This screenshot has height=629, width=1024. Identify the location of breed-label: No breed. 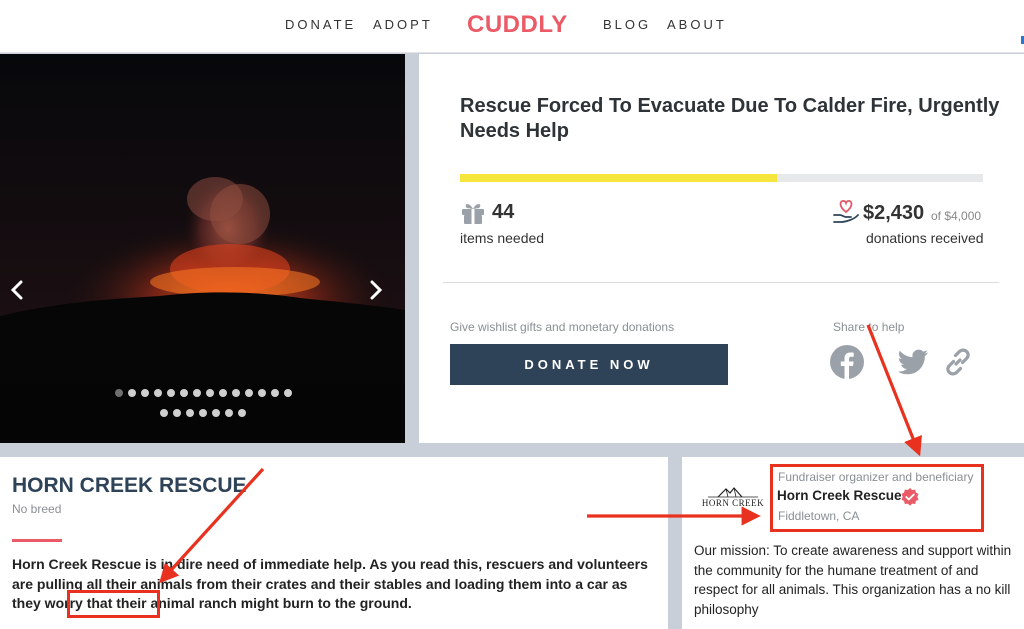
(37, 509).